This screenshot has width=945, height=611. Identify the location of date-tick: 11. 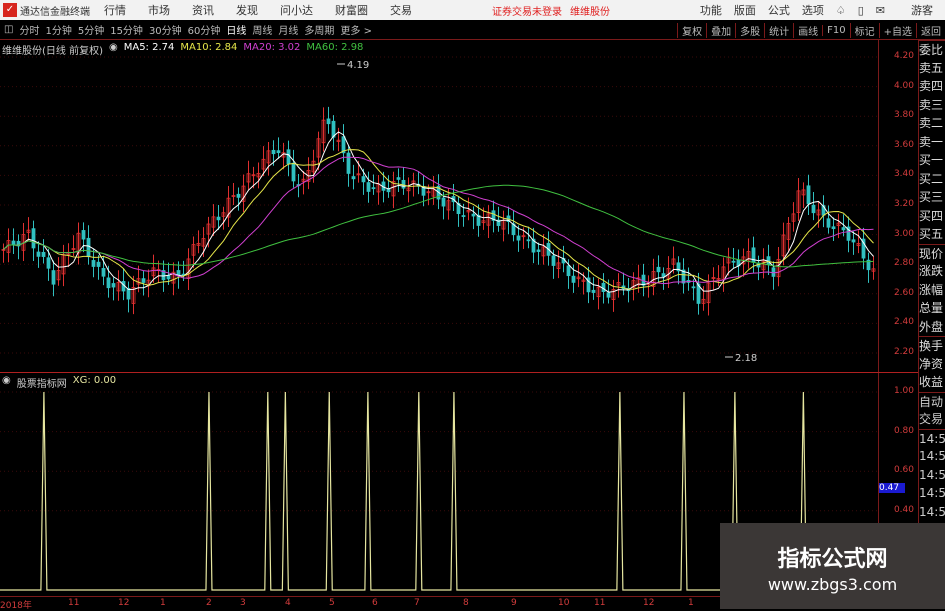
(73, 603).